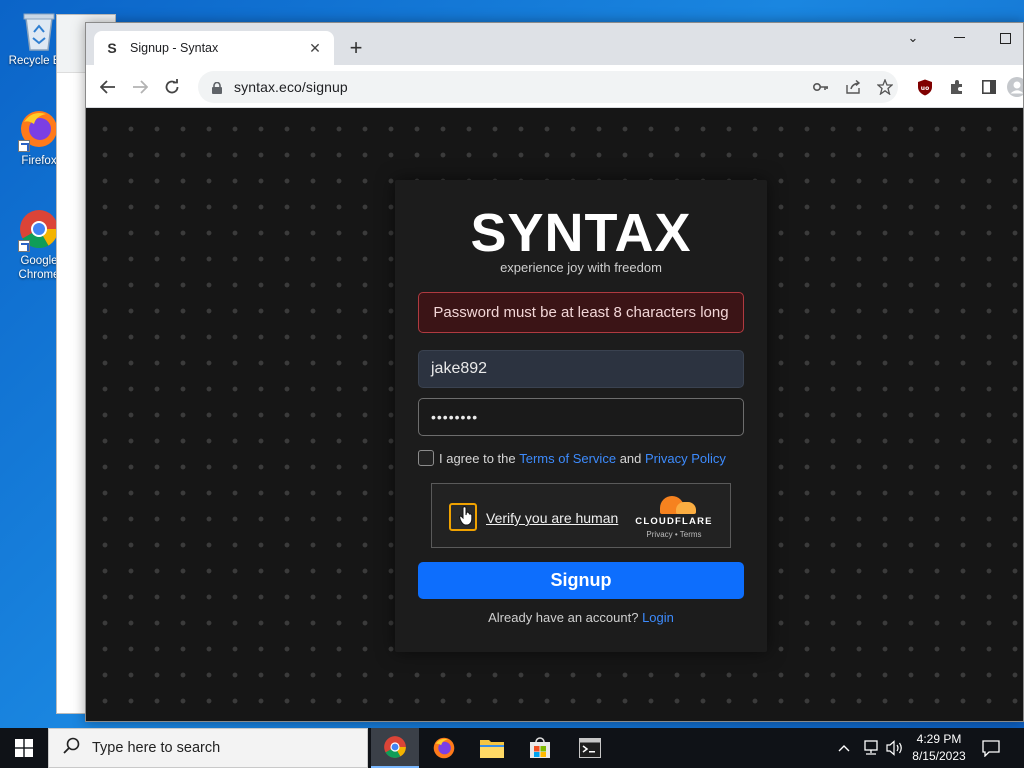  Describe the element at coordinates (581, 369) in the screenshot. I see `username-input: jake892` at that location.